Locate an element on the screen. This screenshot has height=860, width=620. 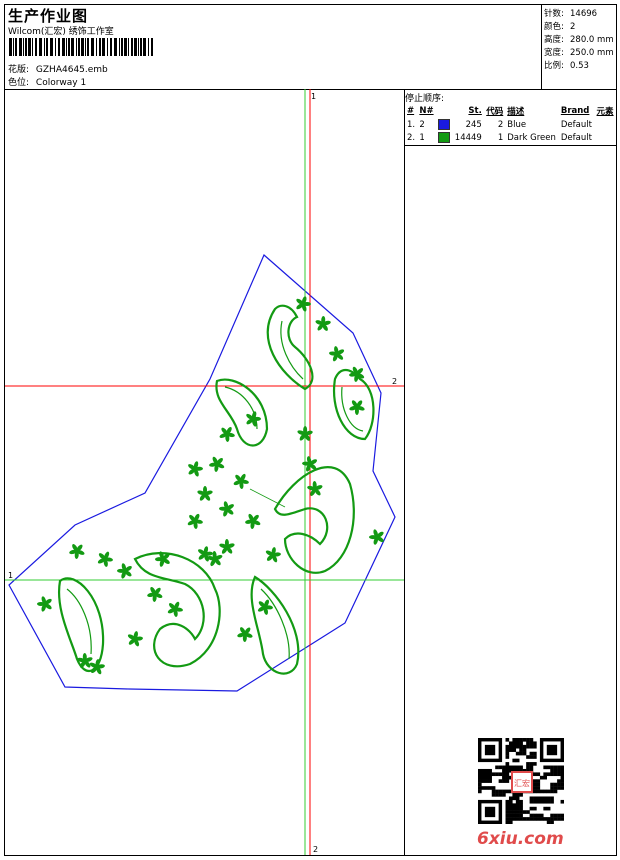
row-needle: 2 is located at coordinates (422, 124).